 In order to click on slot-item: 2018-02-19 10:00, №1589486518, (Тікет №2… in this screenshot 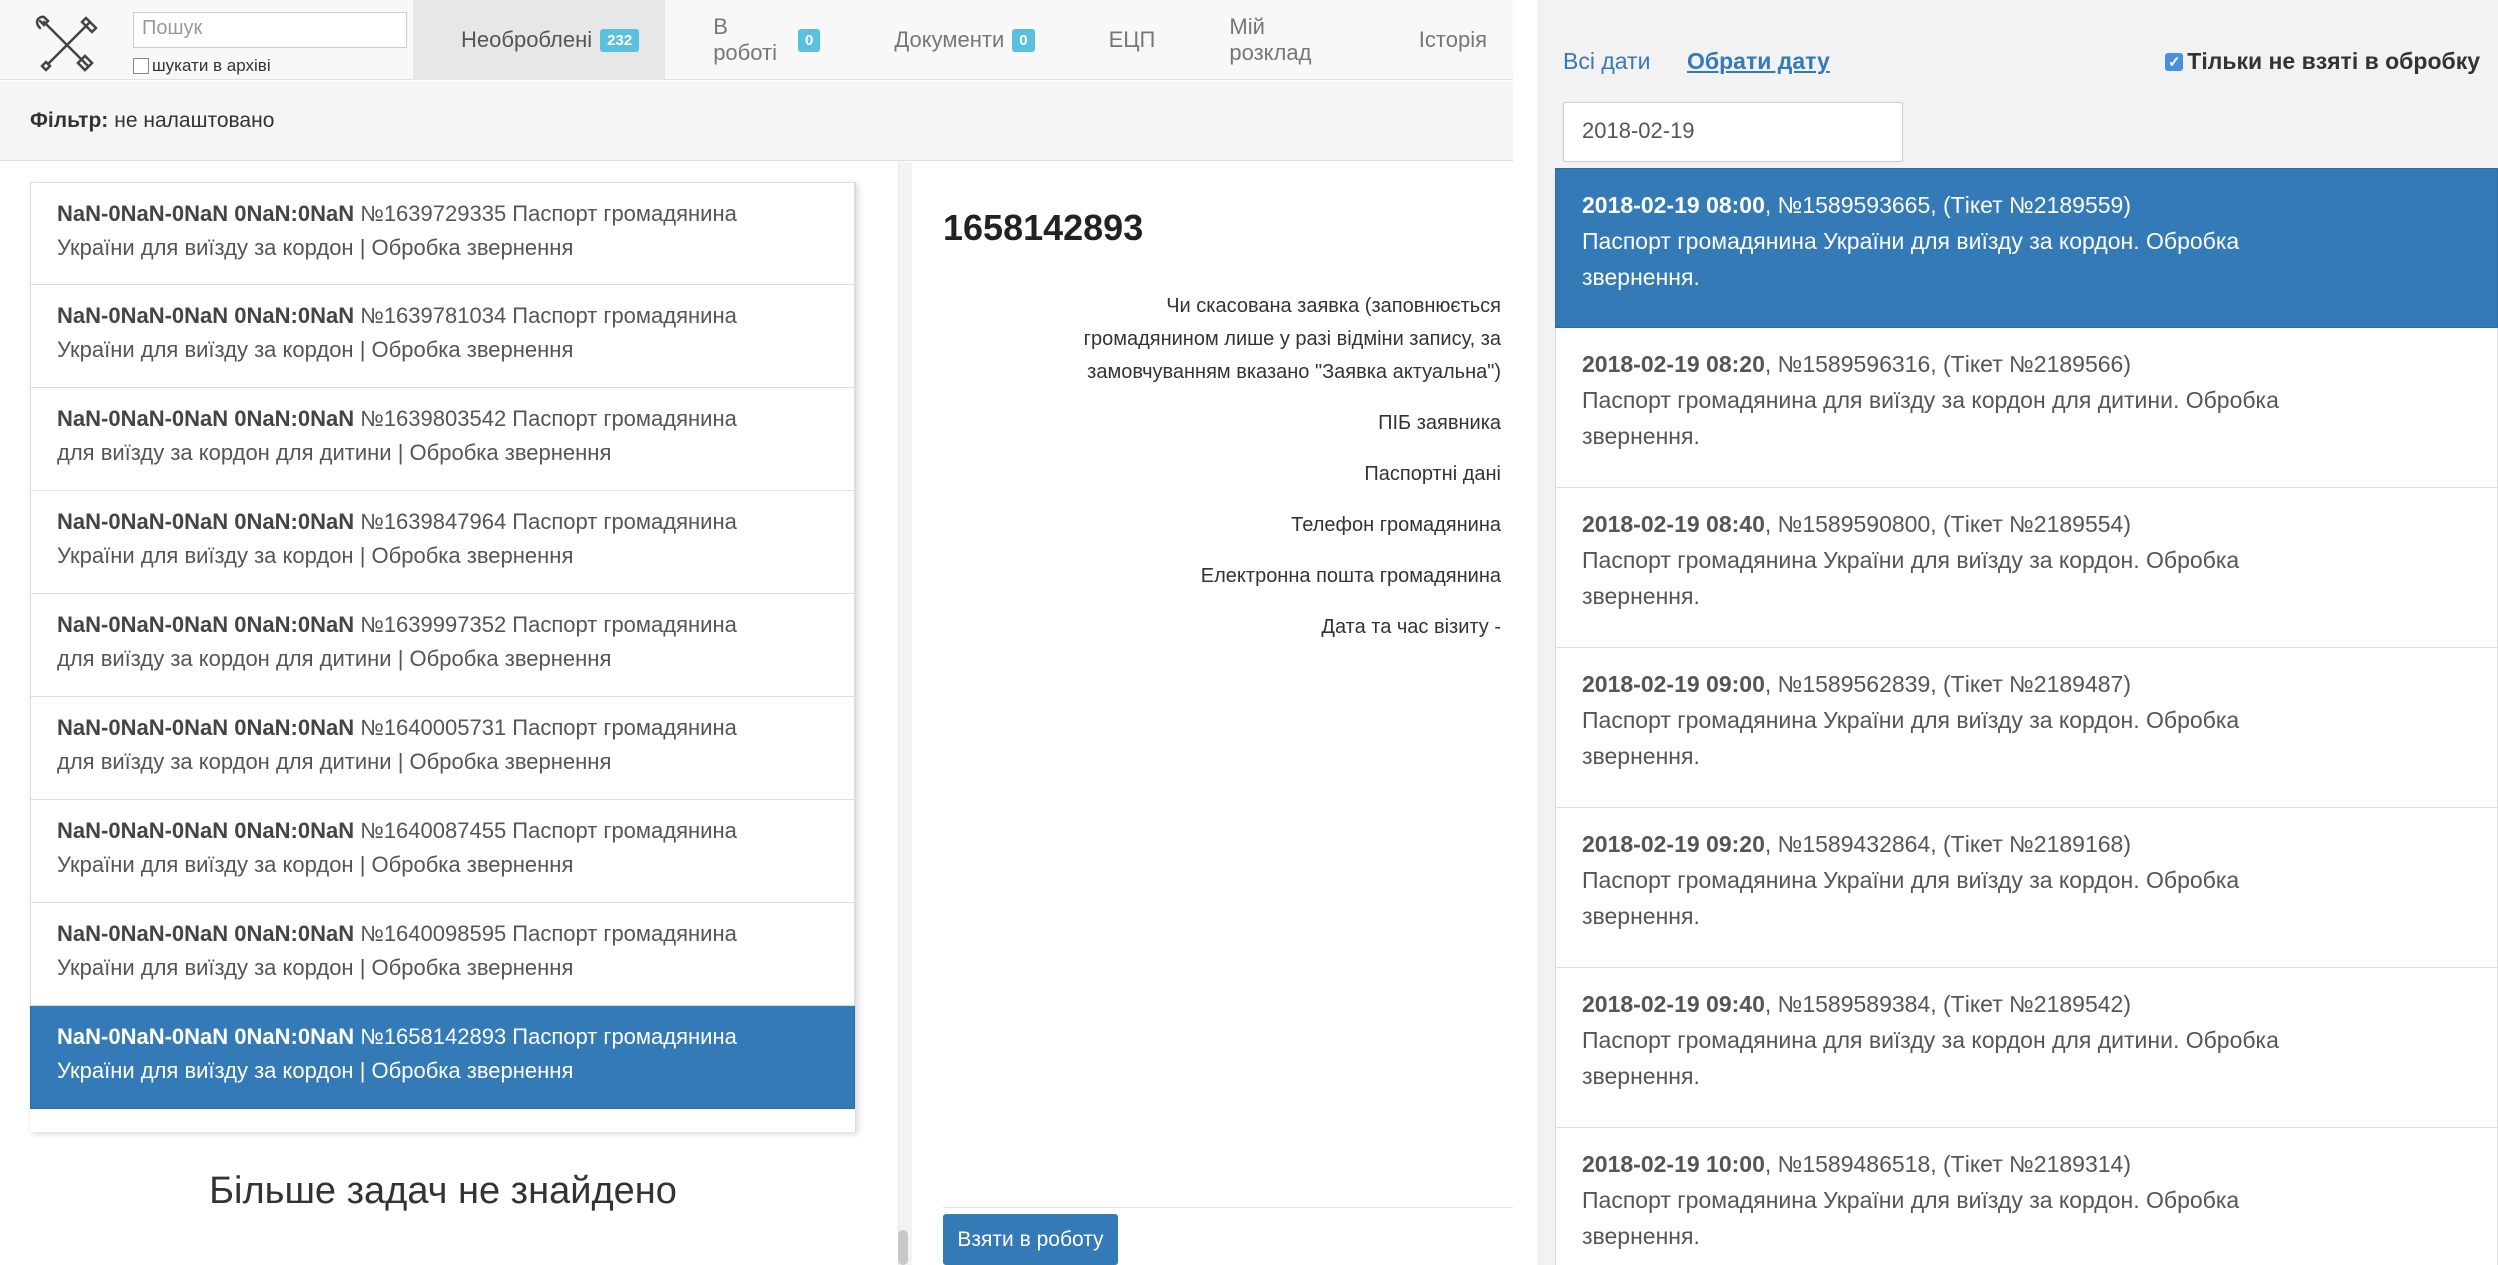, I will do `click(2026, 1196)`.